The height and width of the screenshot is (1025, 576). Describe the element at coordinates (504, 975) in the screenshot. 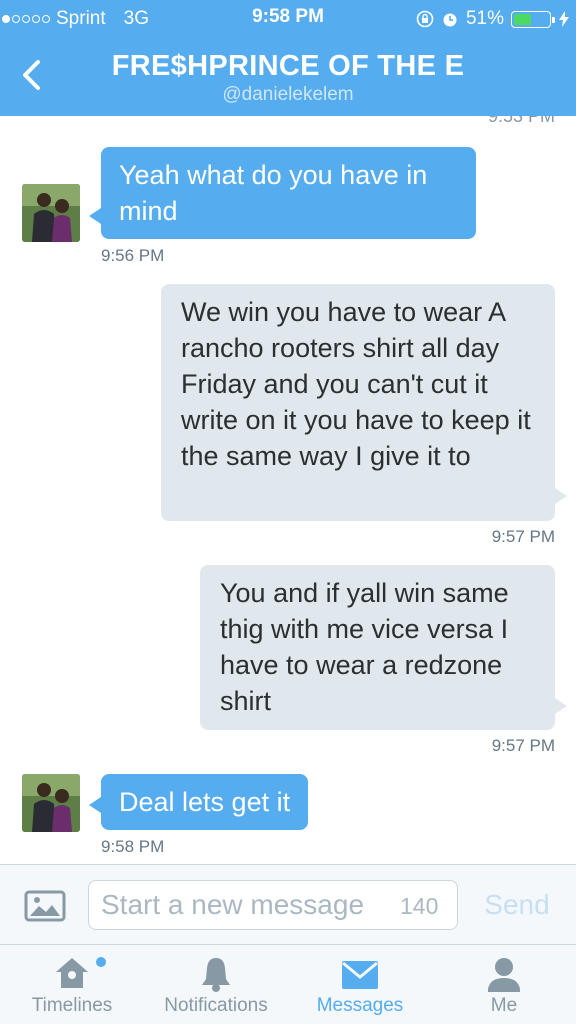

I see `person-icon` at that location.